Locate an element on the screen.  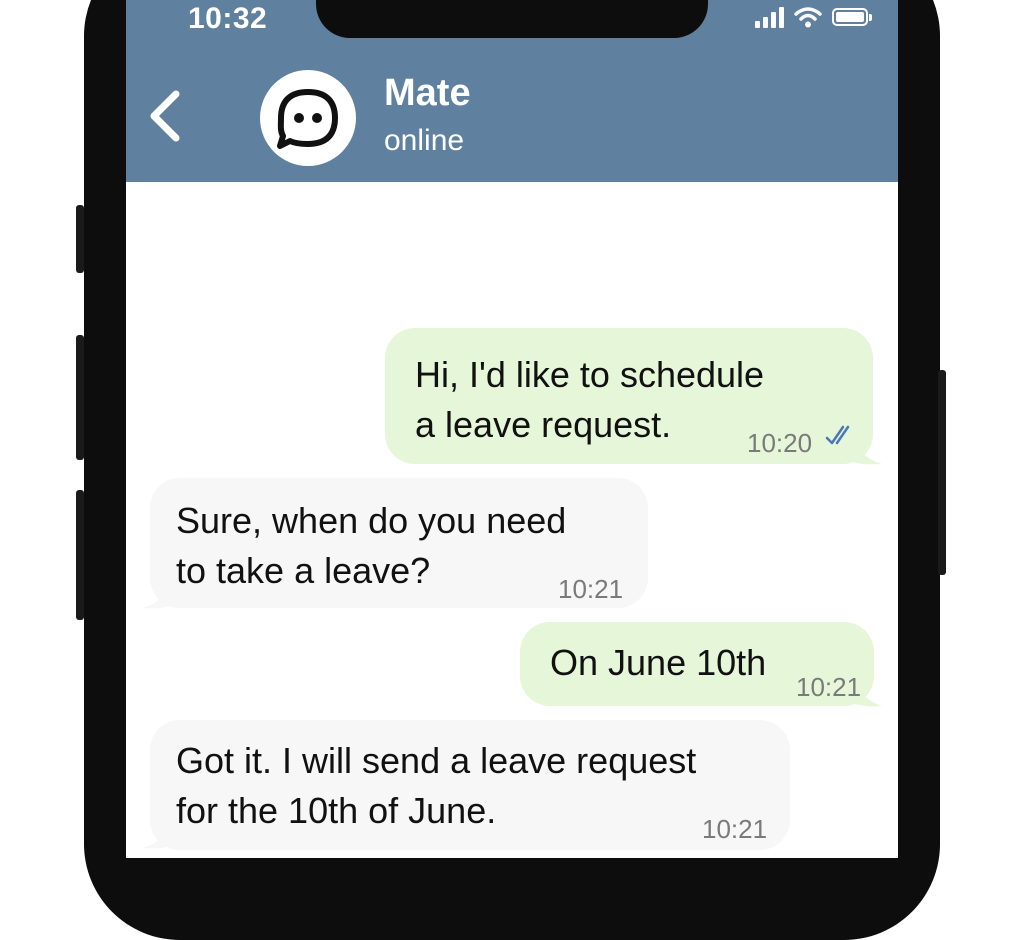
double-check-icon is located at coordinates (837, 435).